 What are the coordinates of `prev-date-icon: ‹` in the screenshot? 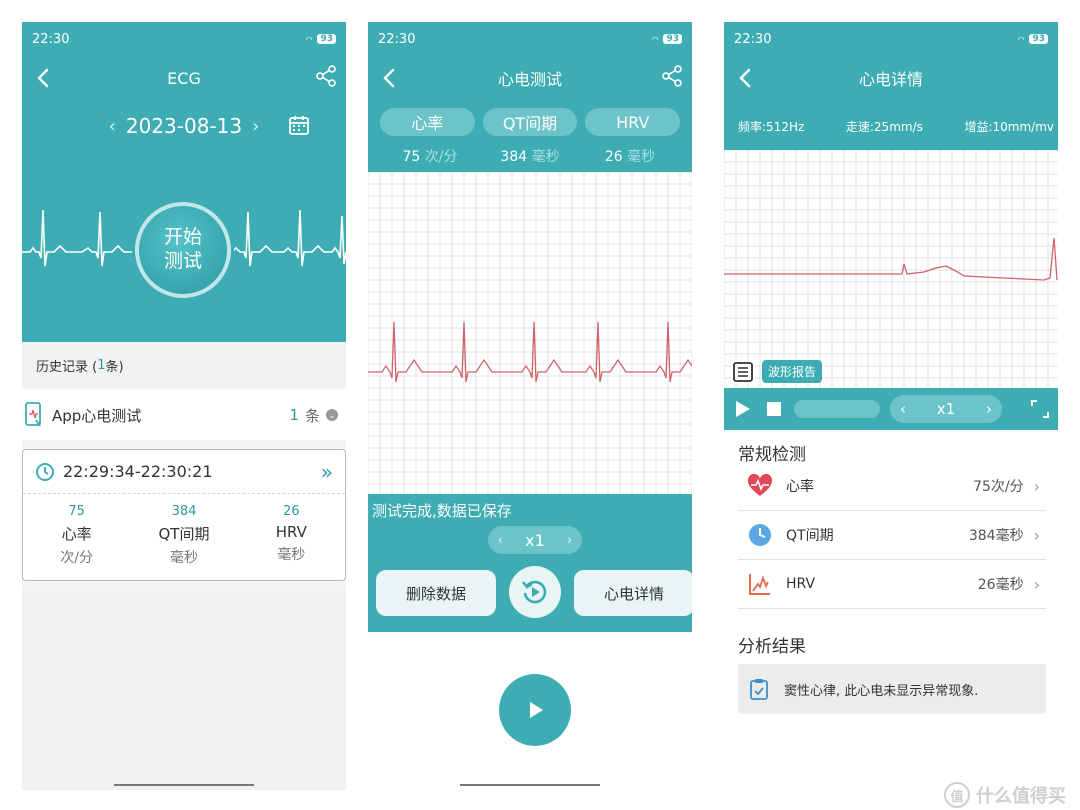 It's located at (112, 126).